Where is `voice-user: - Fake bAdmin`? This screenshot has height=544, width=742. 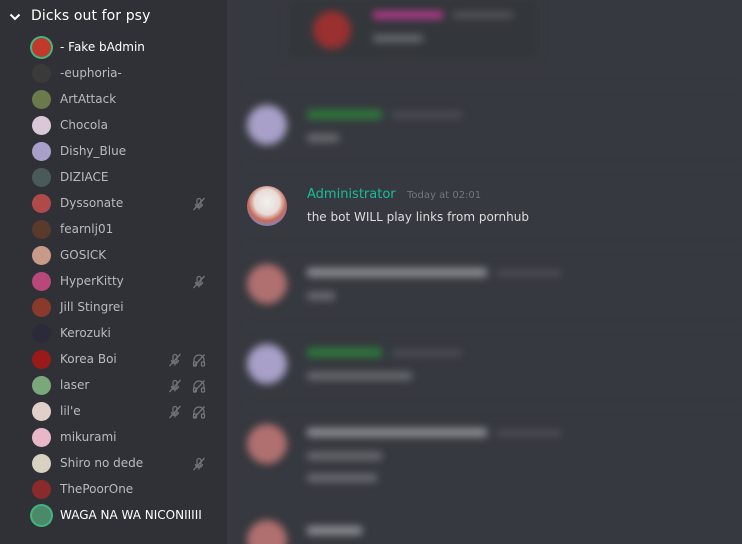
voice-user: - Fake bAdmin is located at coordinates (113, 48).